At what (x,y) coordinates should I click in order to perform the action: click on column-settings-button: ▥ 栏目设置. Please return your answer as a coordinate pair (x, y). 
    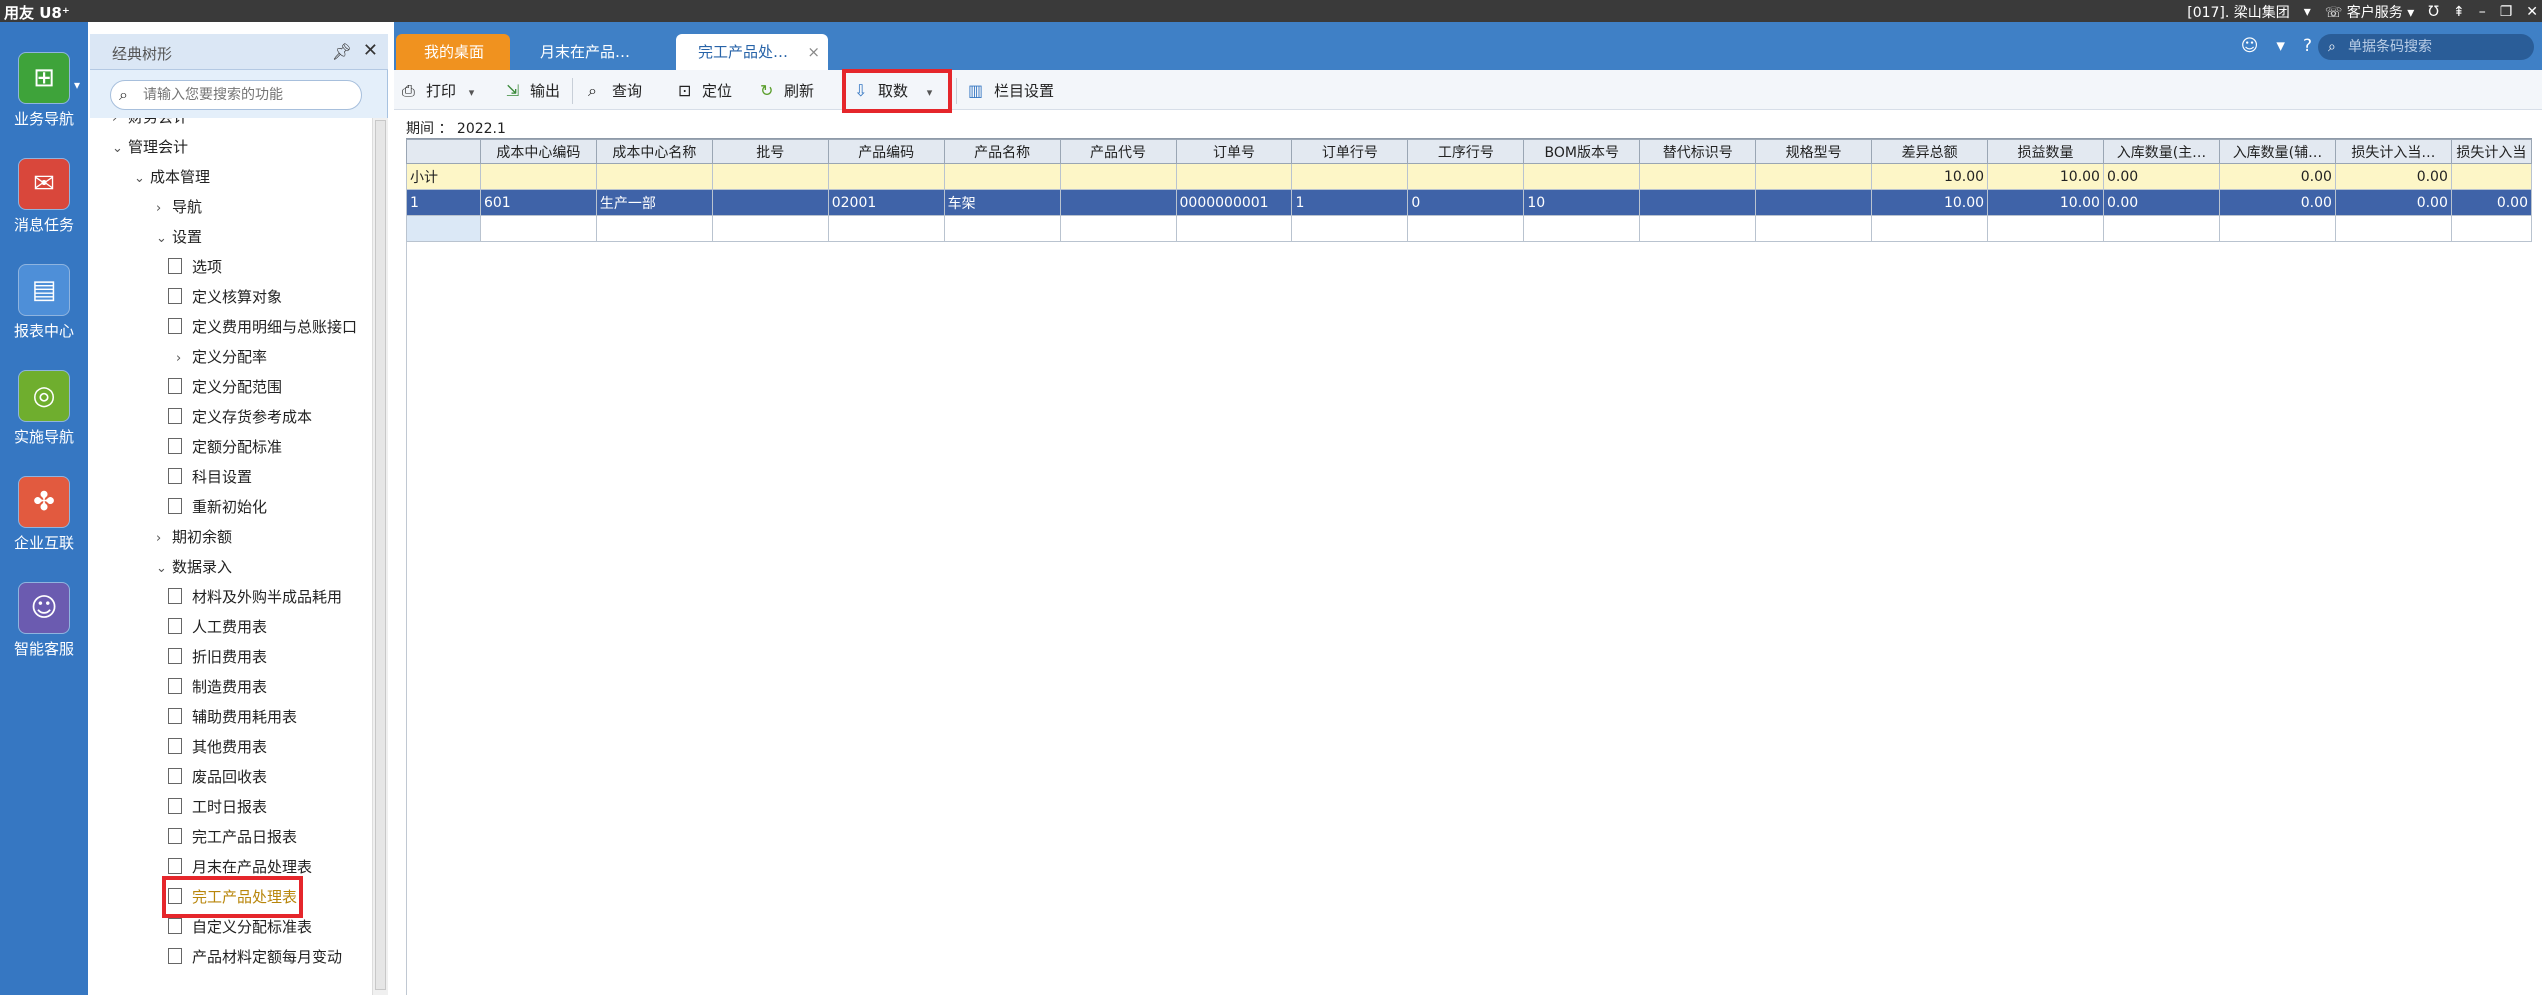
    Looking at the image, I should click on (1001, 91).